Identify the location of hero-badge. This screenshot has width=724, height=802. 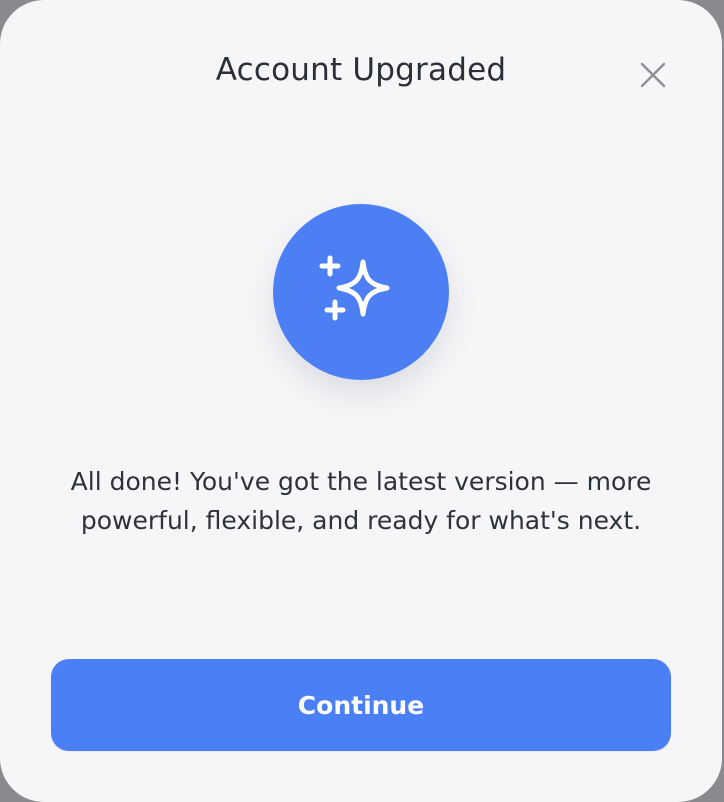
(361, 292).